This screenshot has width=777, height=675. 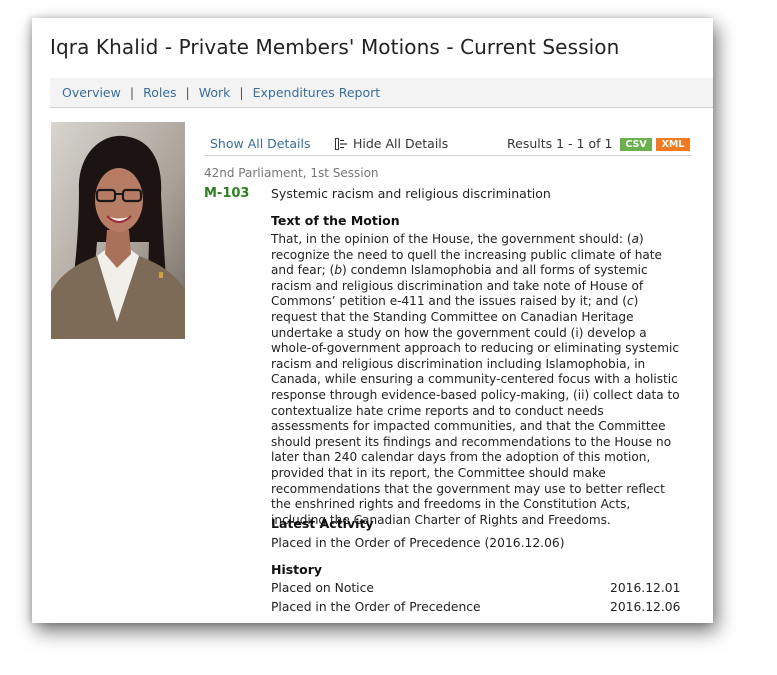 What do you see at coordinates (645, 588) in the screenshot?
I see `history-date: 2016.12.01` at bounding box center [645, 588].